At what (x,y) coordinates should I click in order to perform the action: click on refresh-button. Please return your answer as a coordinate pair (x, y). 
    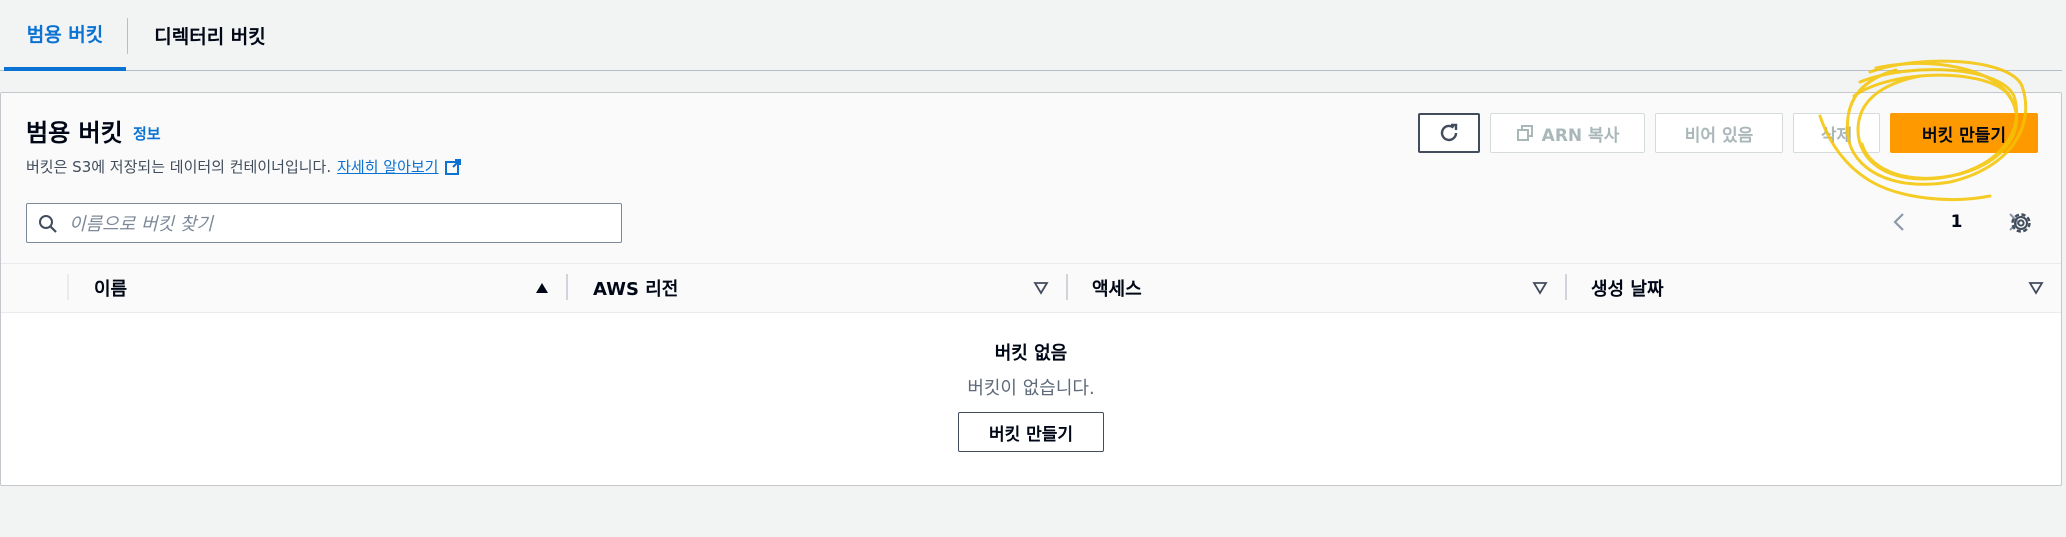
    Looking at the image, I should click on (1449, 133).